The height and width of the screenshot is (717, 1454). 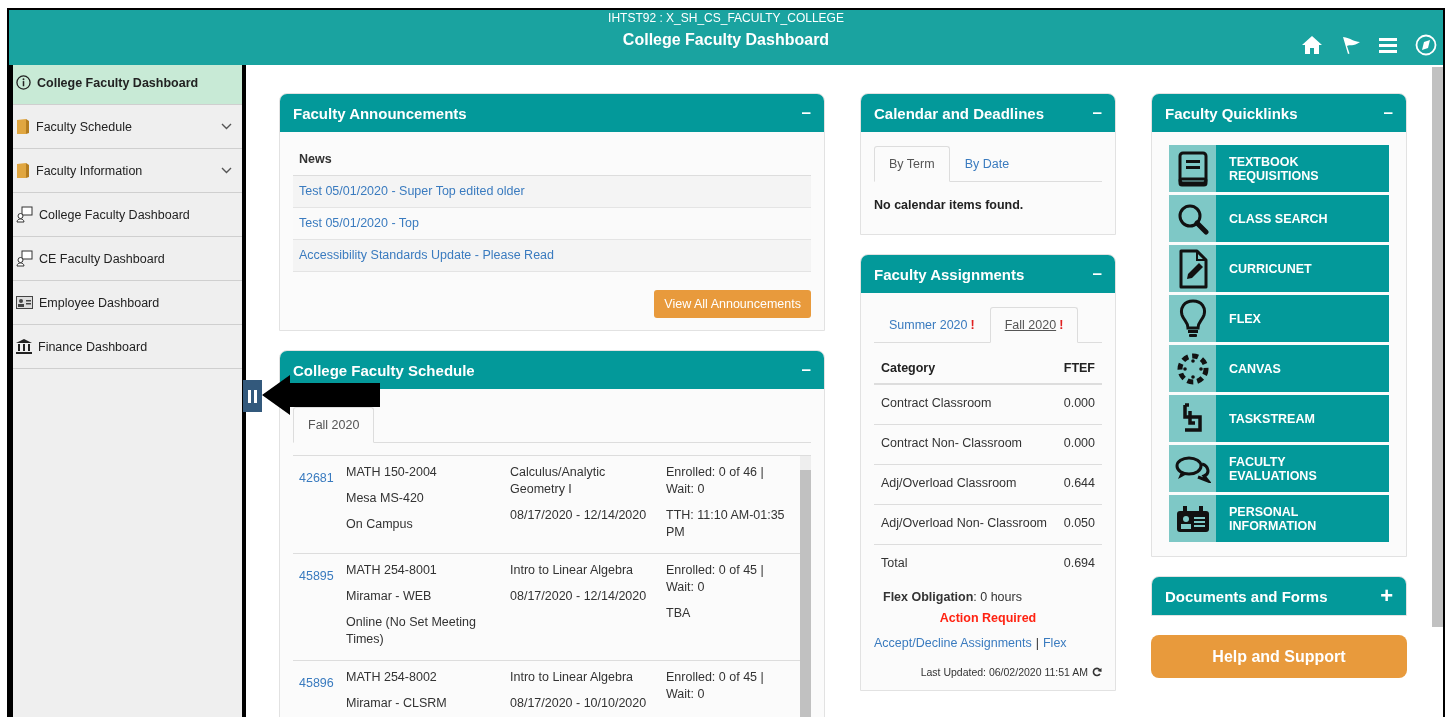 What do you see at coordinates (1437, 347) in the screenshot?
I see `page-scrollbar` at bounding box center [1437, 347].